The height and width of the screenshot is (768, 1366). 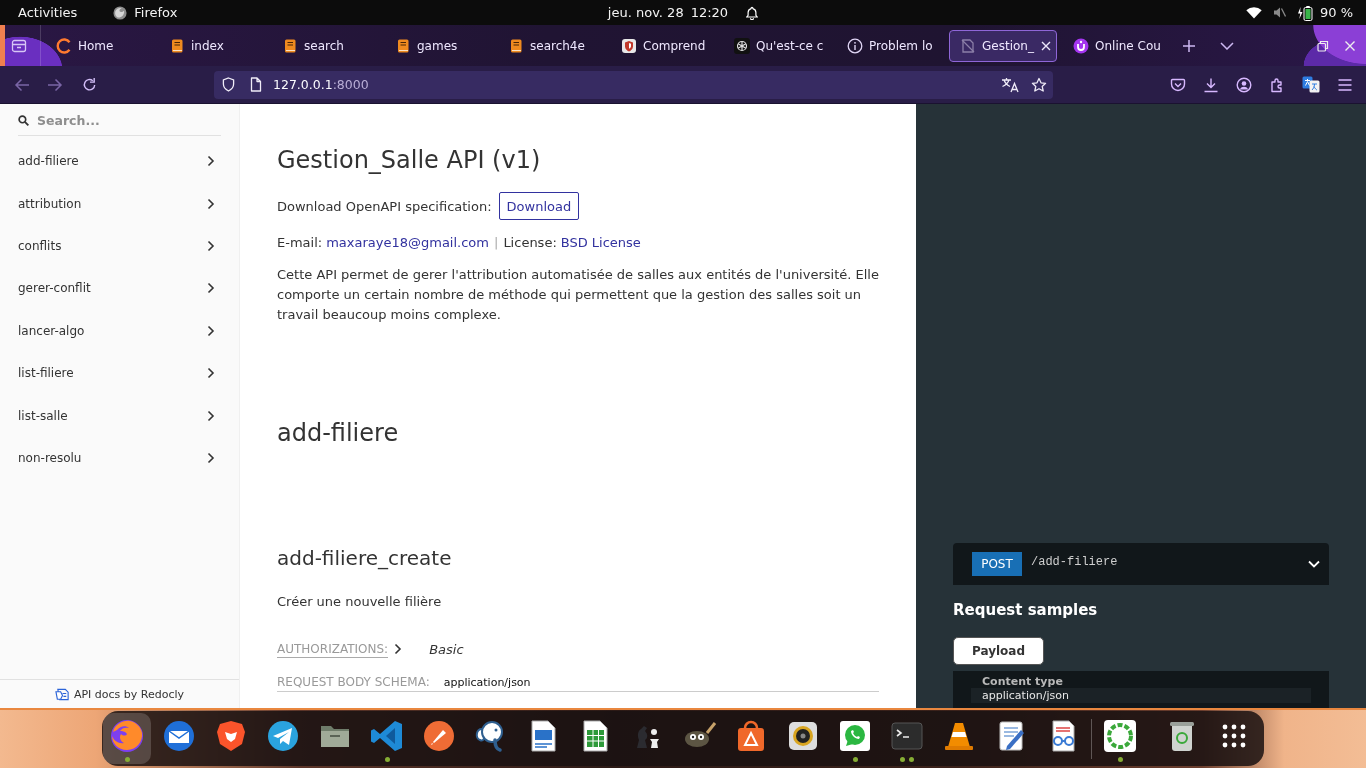 I want to click on content-type-label: Content type, so click(x=1023, y=681).